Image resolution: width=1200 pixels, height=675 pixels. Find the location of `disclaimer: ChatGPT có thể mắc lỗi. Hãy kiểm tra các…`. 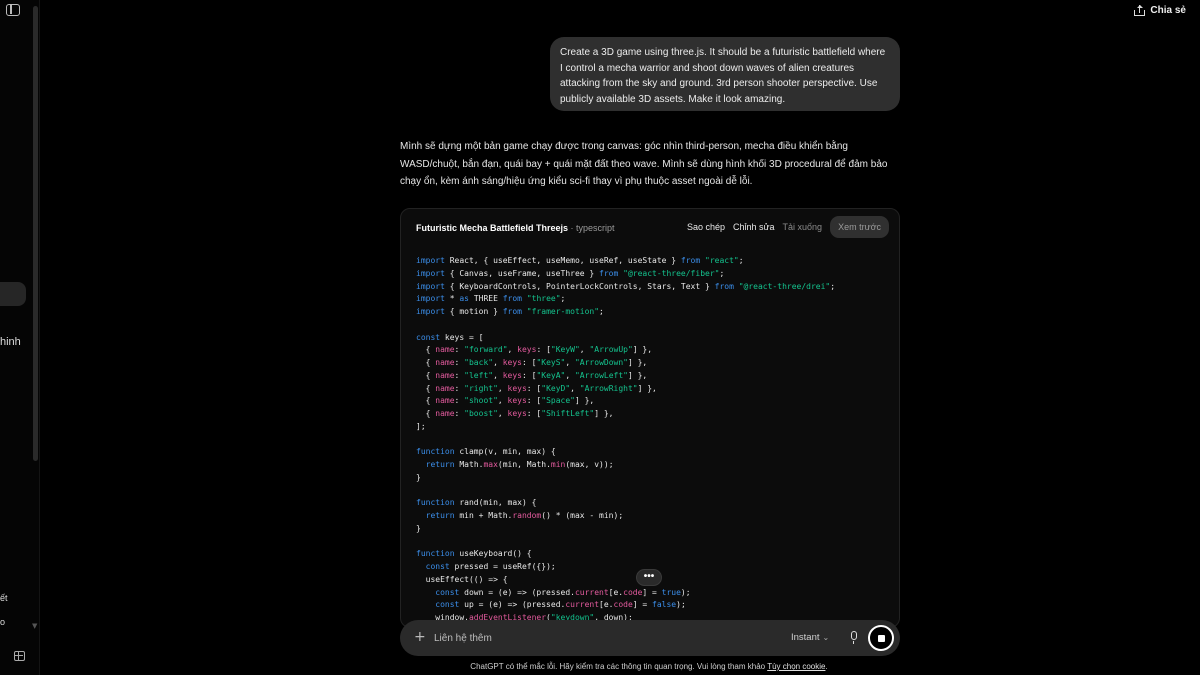

disclaimer: ChatGPT có thể mắc lỗi. Hãy kiểm tra các… is located at coordinates (600, 666).